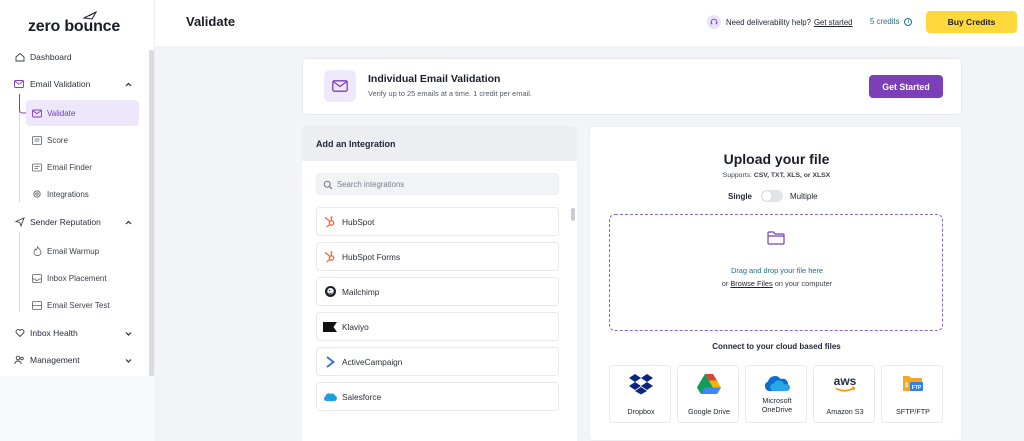 The height and width of the screenshot is (441, 1024). What do you see at coordinates (913, 411) in the screenshot?
I see `cloud-label: SFTP/FTP` at bounding box center [913, 411].